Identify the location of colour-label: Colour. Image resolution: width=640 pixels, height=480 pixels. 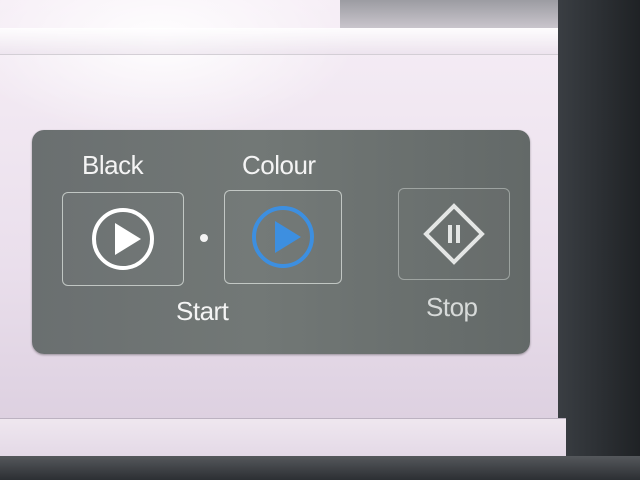
(279, 165).